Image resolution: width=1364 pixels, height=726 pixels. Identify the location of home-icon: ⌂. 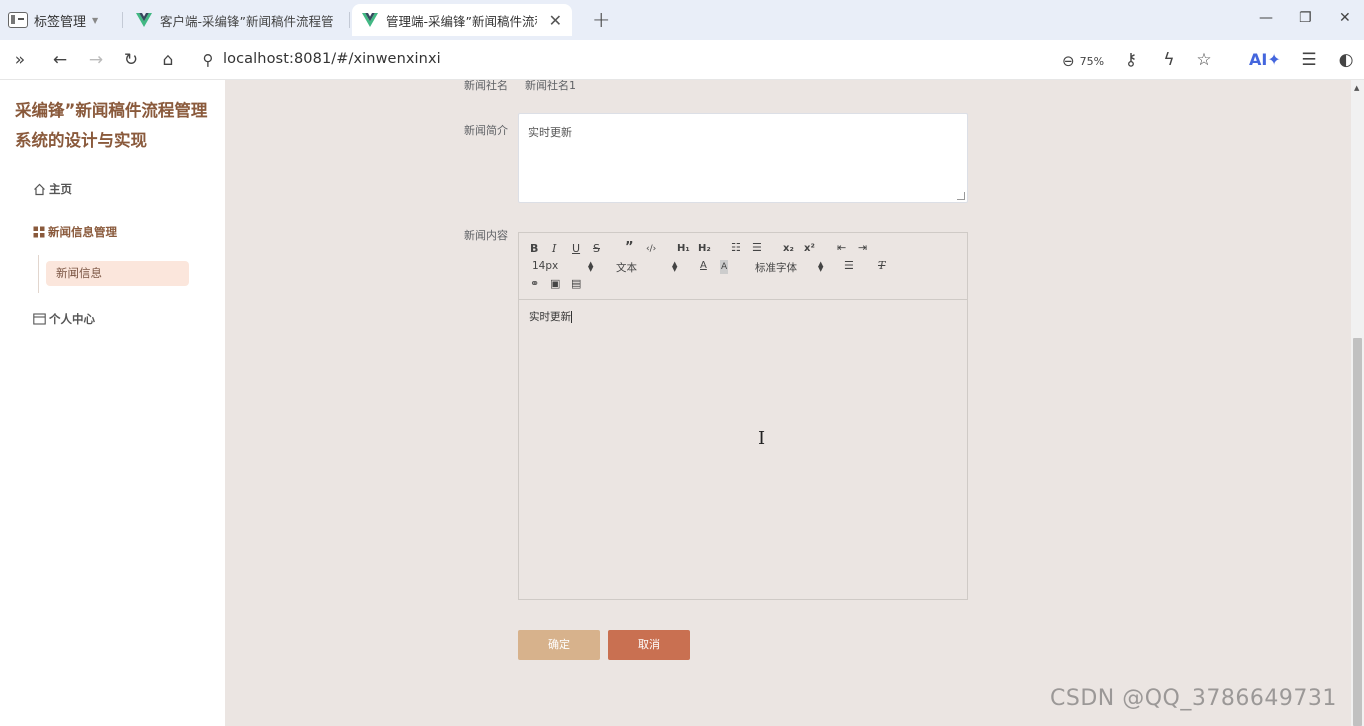
(168, 60).